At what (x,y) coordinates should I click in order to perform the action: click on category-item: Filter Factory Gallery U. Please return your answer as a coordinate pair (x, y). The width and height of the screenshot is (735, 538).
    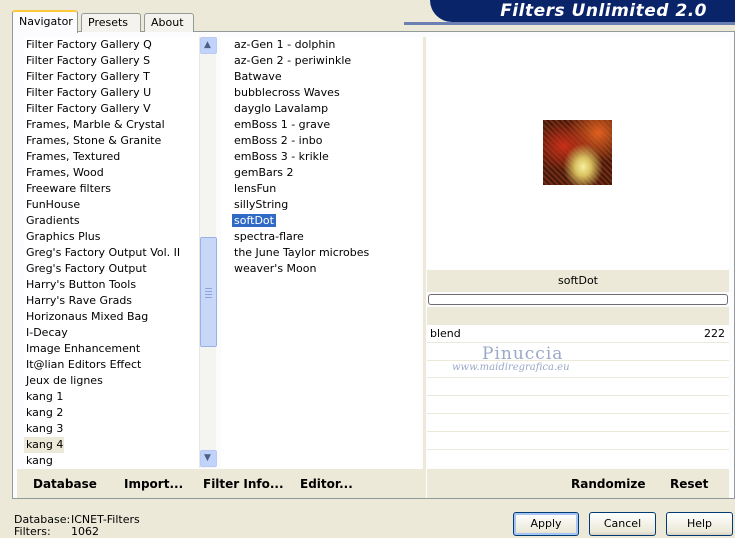
    Looking at the image, I should click on (111, 93).